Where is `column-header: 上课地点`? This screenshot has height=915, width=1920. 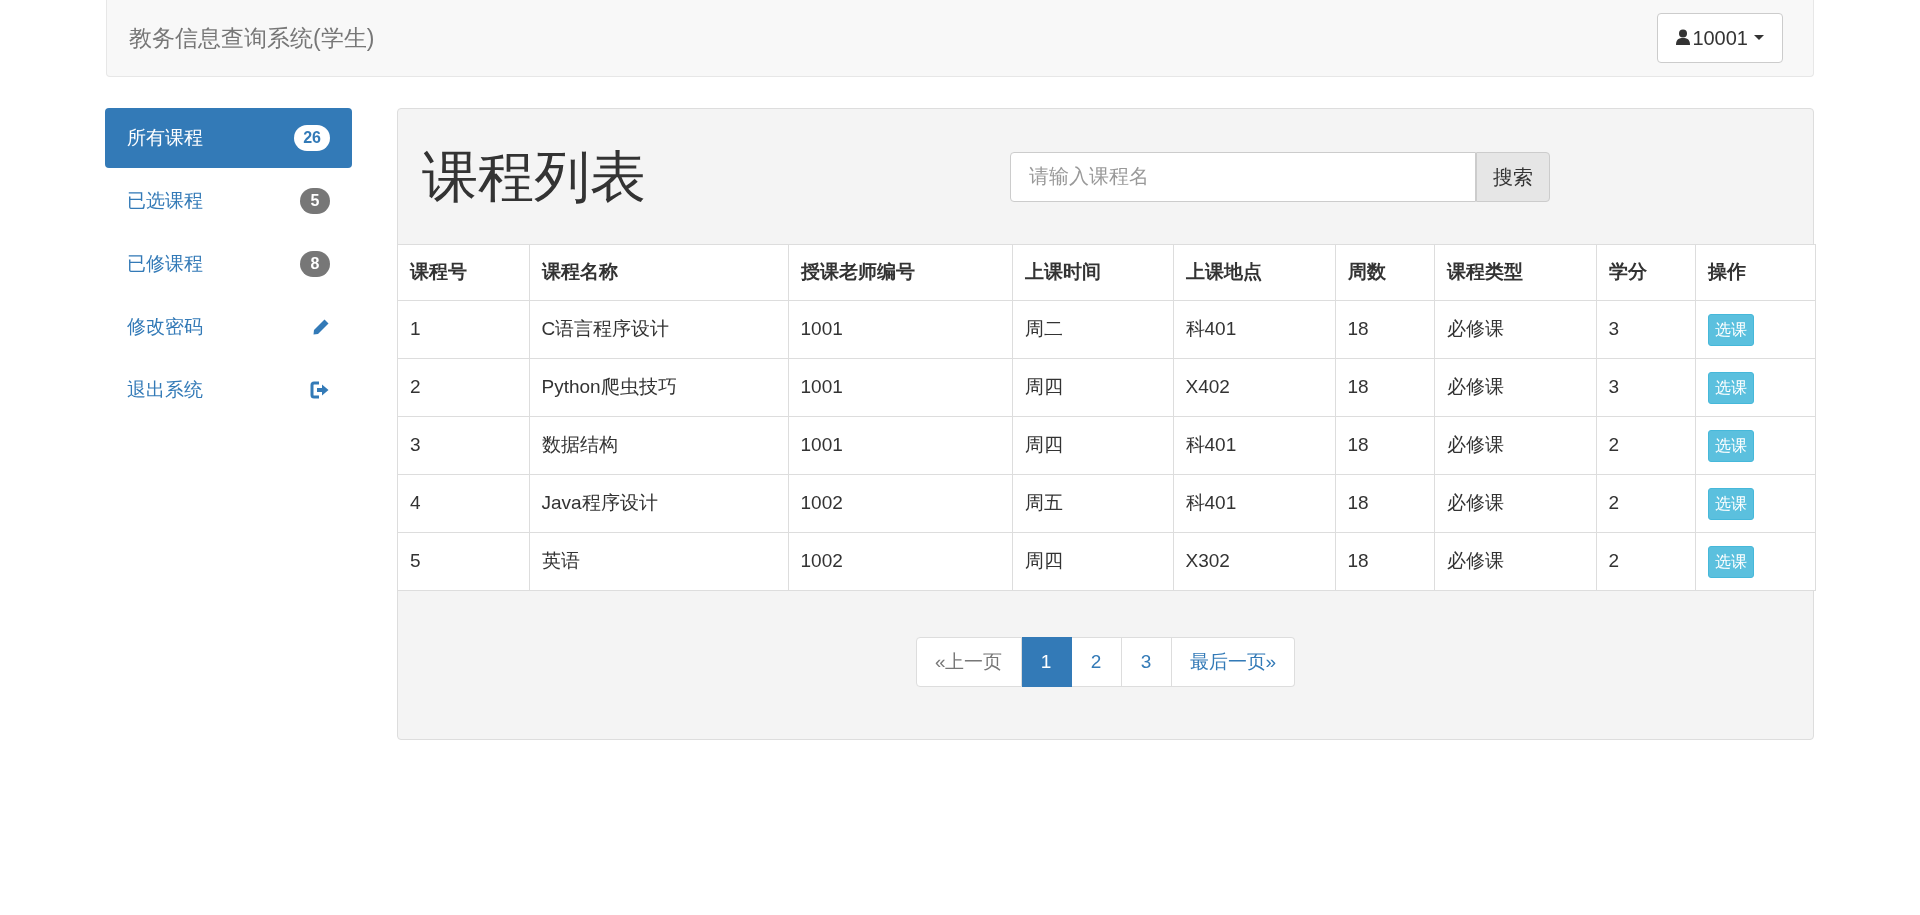
column-header: 上课地点 is located at coordinates (1254, 272).